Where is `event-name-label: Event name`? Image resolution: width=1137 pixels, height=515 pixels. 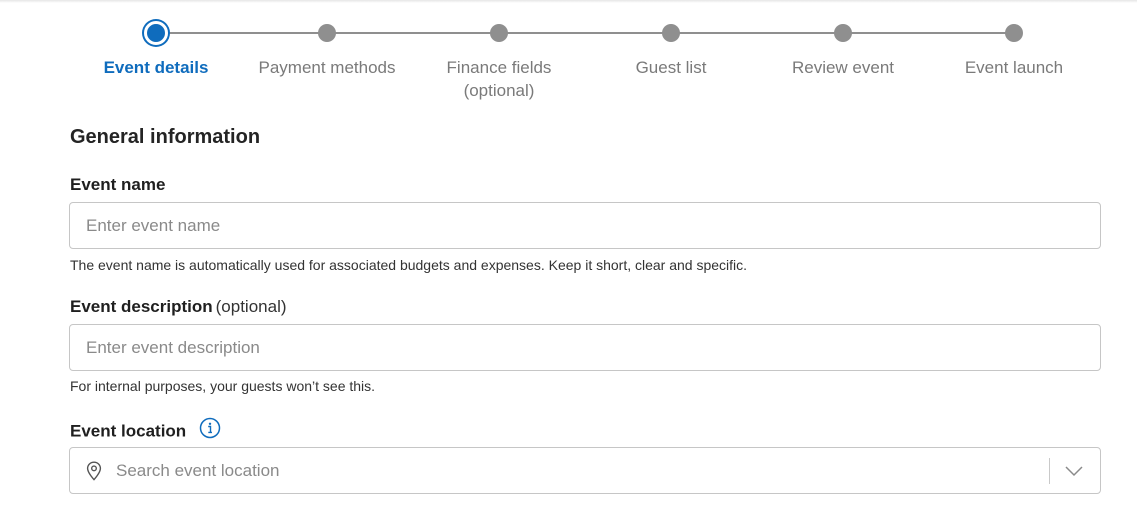
event-name-label: Event name is located at coordinates (118, 184).